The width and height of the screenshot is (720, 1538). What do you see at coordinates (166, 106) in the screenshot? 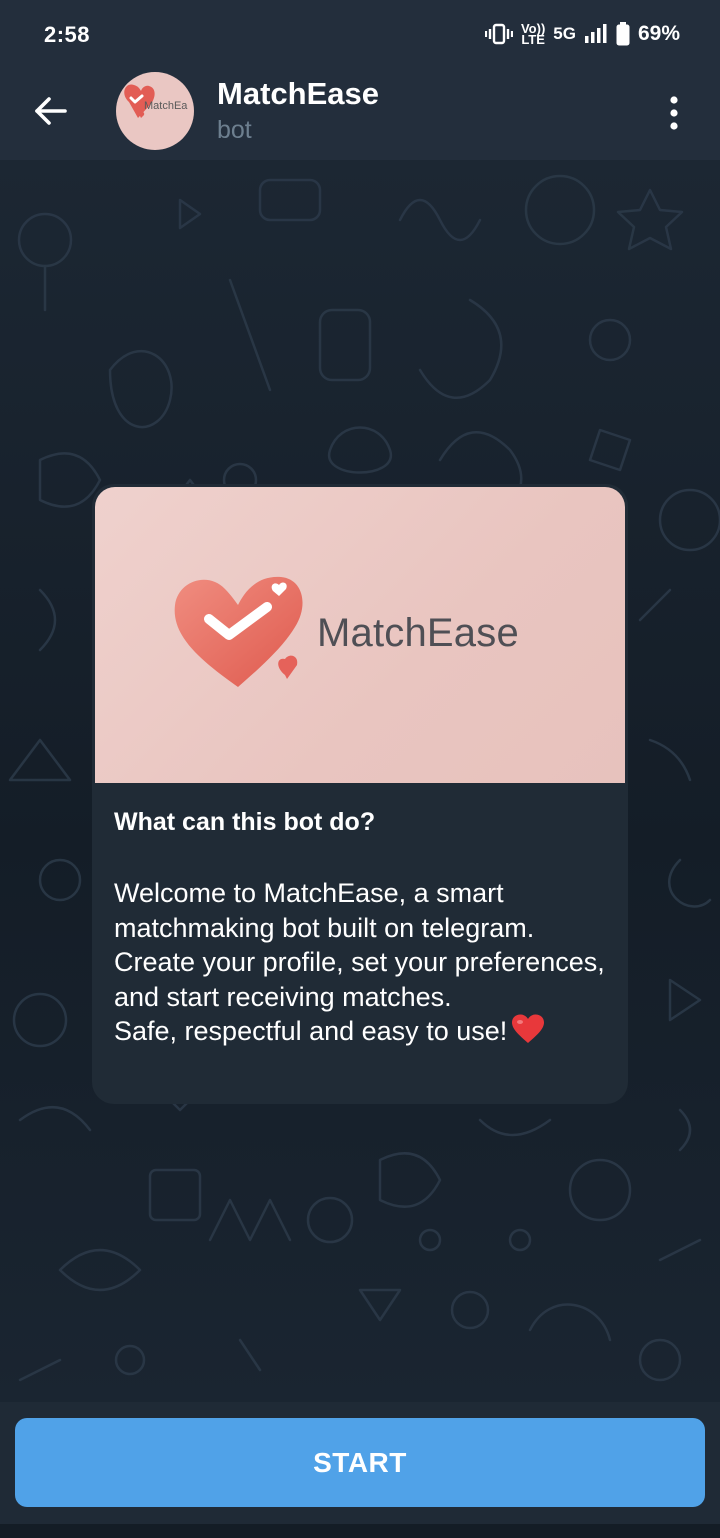
I see `avatar-brand-text: MatchEa` at bounding box center [166, 106].